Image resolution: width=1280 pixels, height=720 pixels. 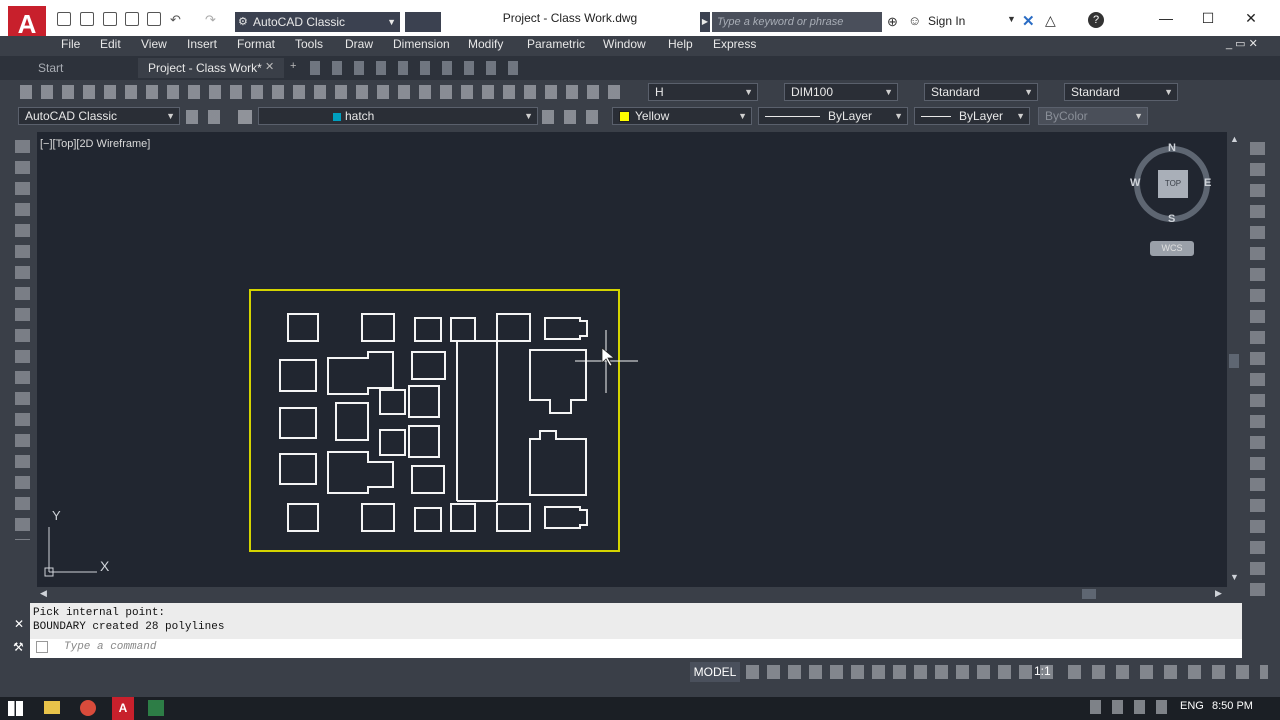 What do you see at coordinates (892, 22) in the screenshot?
I see `binoculars-icon: ⊕` at bounding box center [892, 22].